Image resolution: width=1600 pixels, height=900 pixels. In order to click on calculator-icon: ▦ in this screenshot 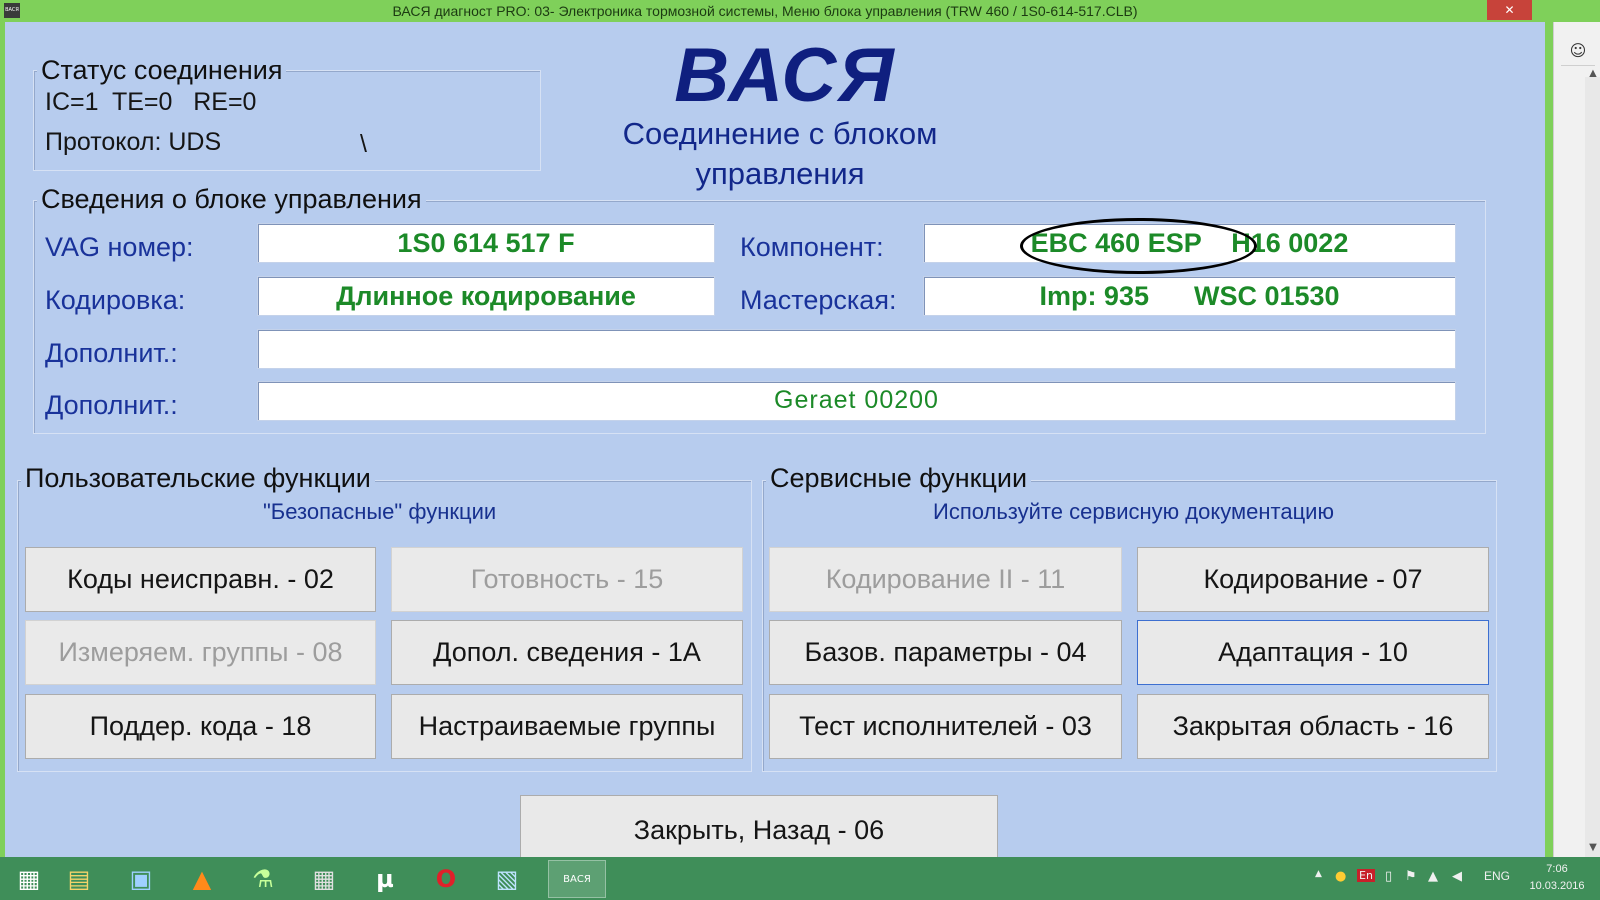, I will do `click(324, 879)`.